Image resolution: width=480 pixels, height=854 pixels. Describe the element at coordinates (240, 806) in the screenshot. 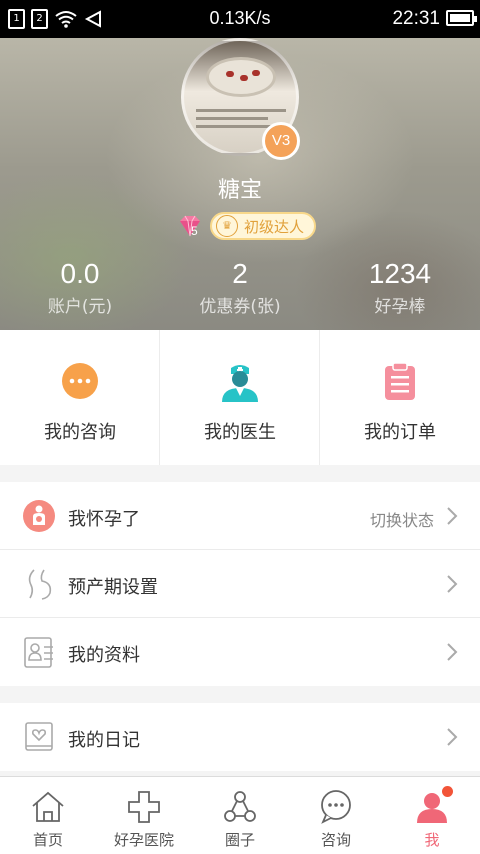

I see `circle-group-icon` at that location.